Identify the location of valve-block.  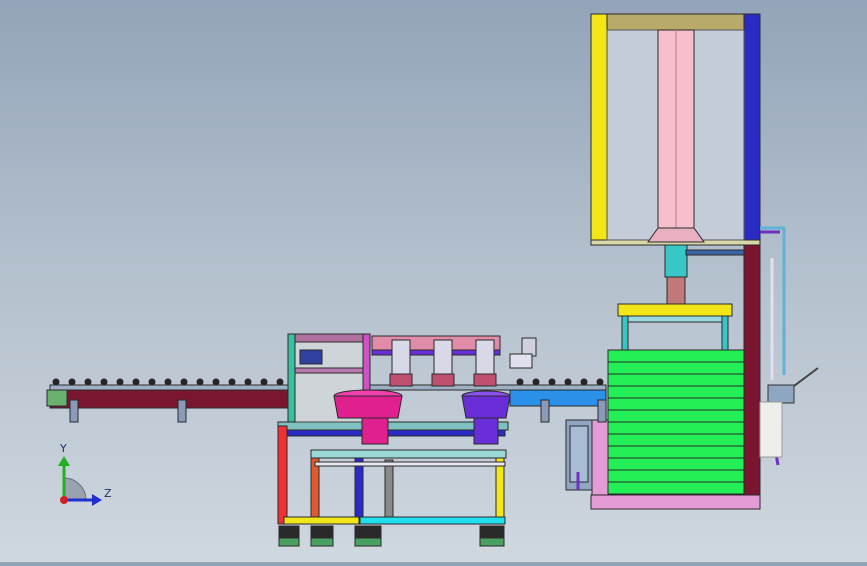
(781, 394).